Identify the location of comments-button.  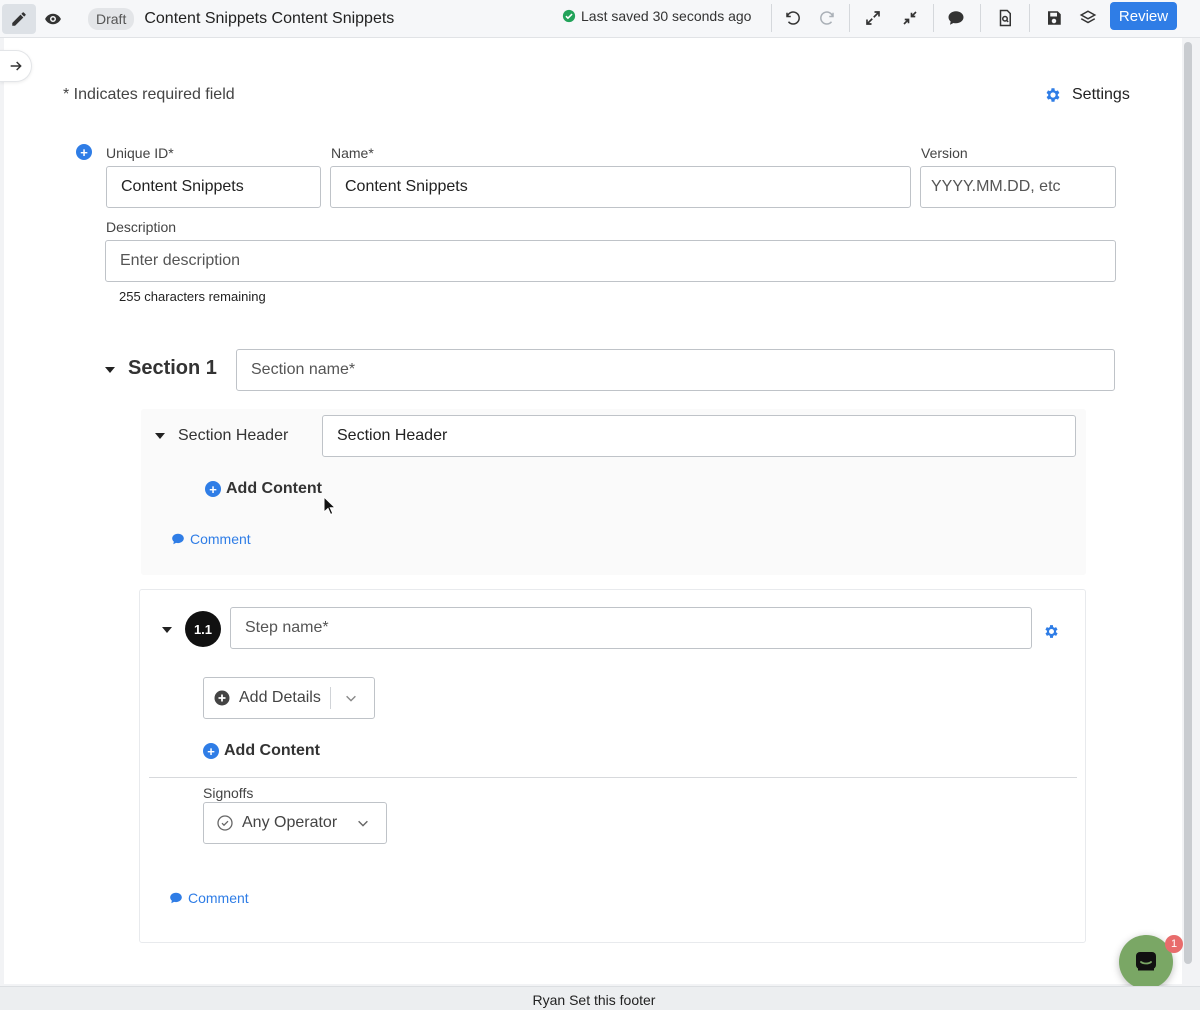
(956, 18).